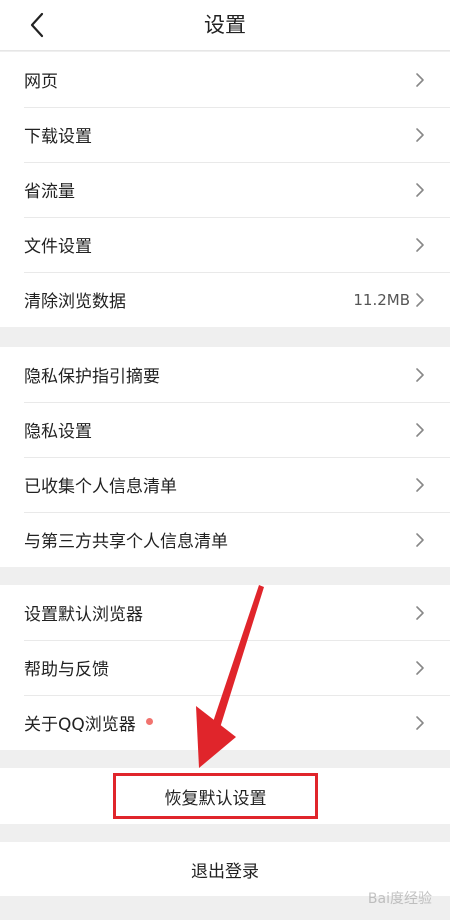 This screenshot has width=450, height=920. I want to click on settings-item-label: 清除浏览数据, so click(75, 302).